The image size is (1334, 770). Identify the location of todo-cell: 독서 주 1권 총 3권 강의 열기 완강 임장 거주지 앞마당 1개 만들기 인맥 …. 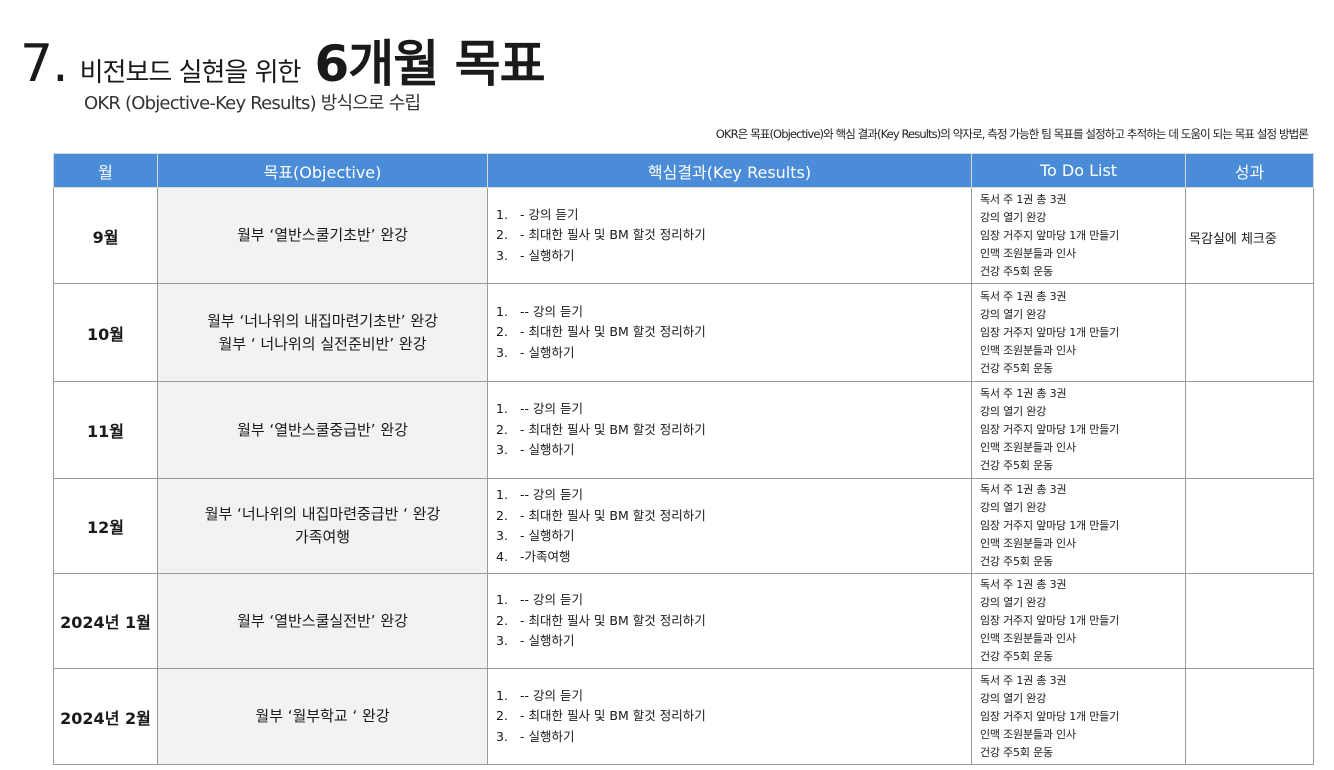
(1078, 430).